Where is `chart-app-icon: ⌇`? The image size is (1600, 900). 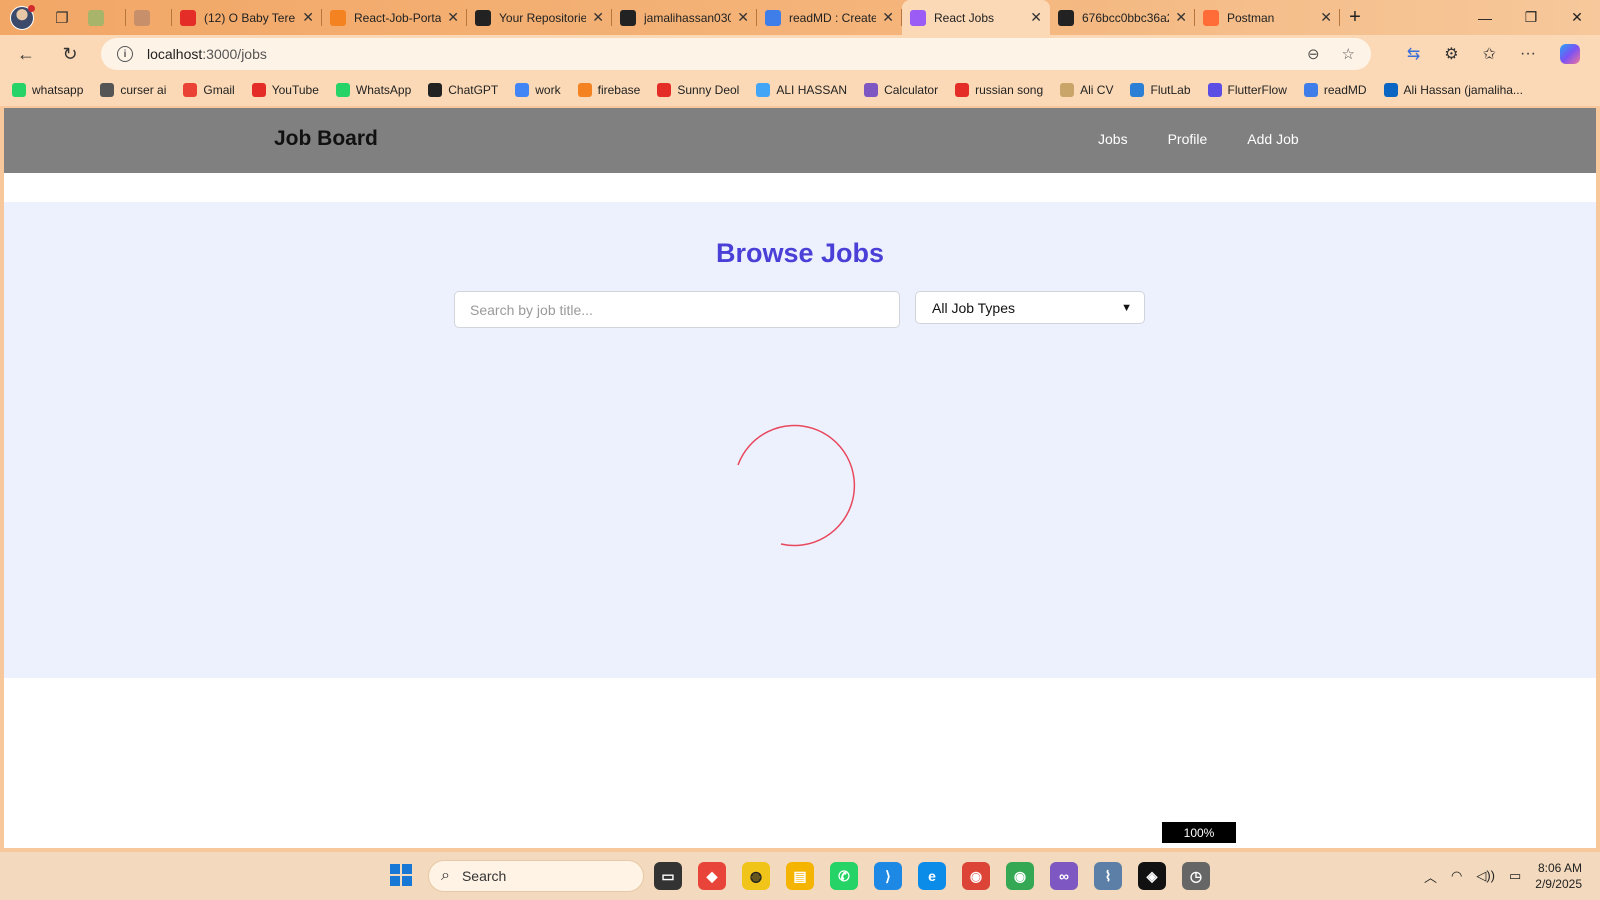 chart-app-icon: ⌇ is located at coordinates (1108, 876).